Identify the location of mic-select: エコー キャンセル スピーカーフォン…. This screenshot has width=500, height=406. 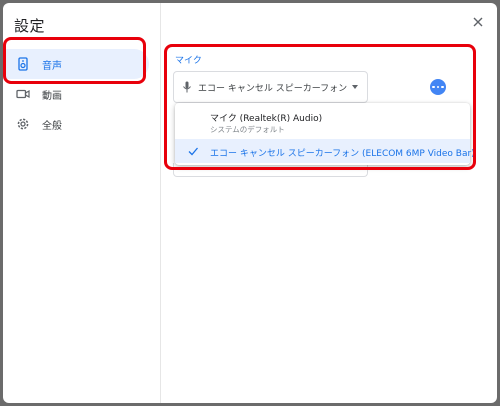
(270, 87).